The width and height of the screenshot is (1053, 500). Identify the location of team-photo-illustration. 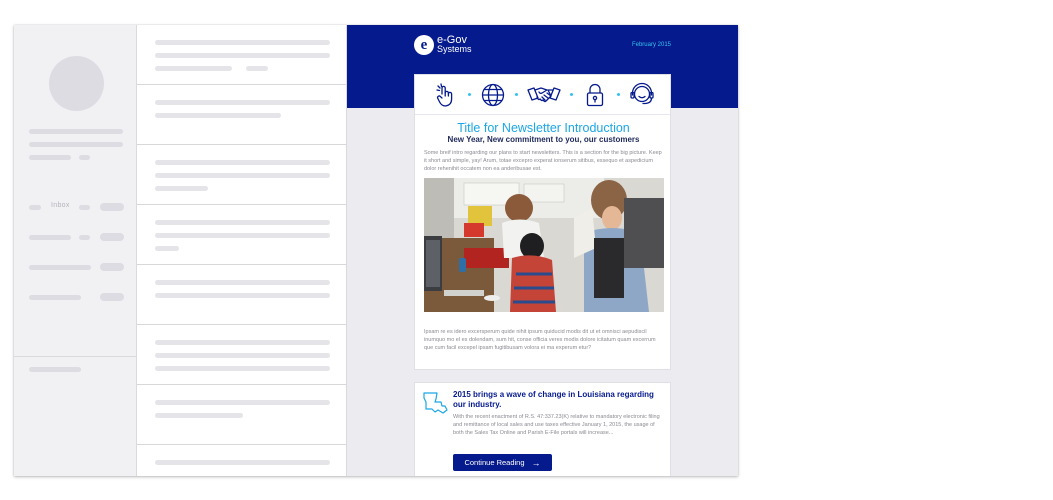
(544, 245).